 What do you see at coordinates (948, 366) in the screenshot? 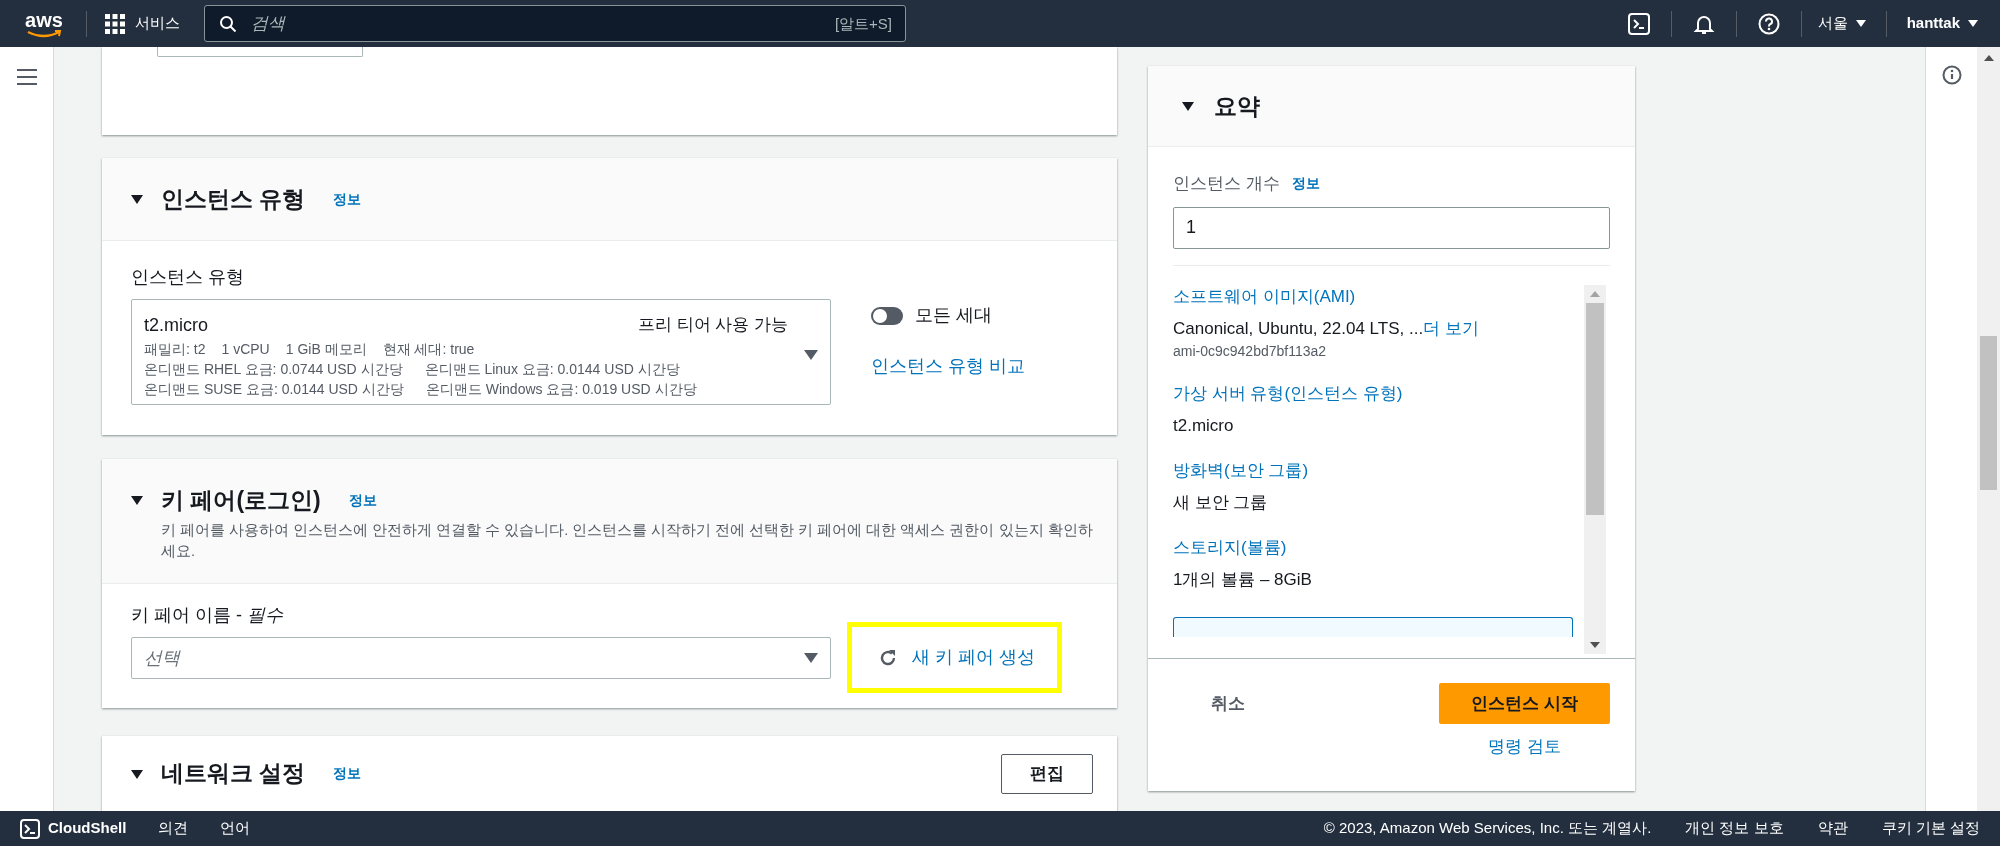
I see `compare-instance-types-link: 인스턴스 유형 비교` at bounding box center [948, 366].